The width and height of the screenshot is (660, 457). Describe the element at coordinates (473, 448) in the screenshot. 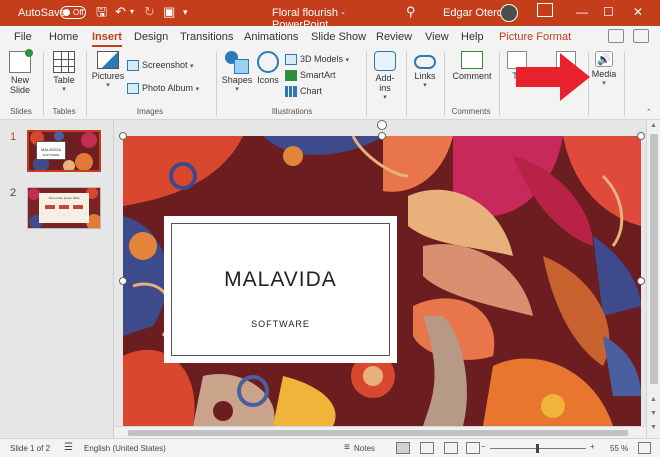

I see `slideshow-view-button` at that location.